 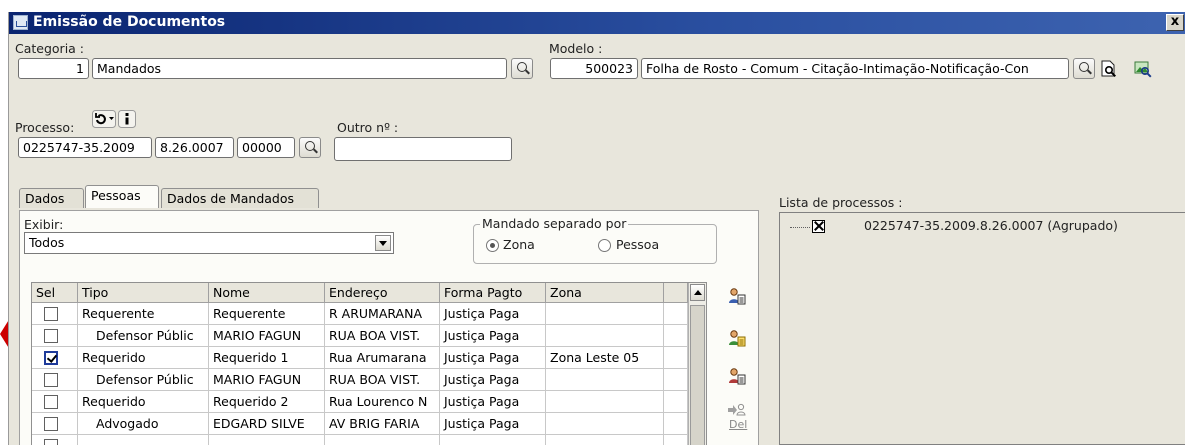 I want to click on close-button: x, so click(x=1175, y=22).